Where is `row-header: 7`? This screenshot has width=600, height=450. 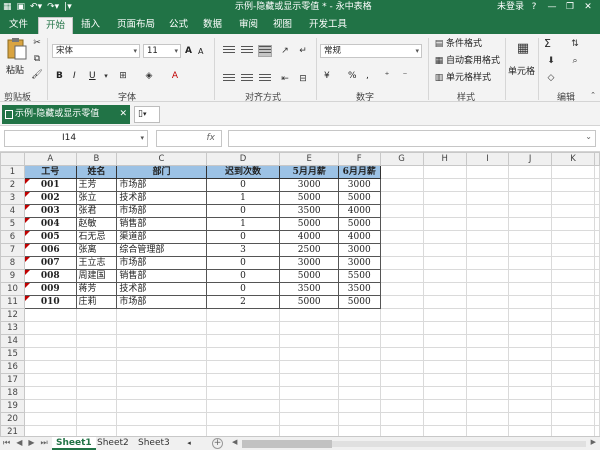
row-header: 7 is located at coordinates (12, 250).